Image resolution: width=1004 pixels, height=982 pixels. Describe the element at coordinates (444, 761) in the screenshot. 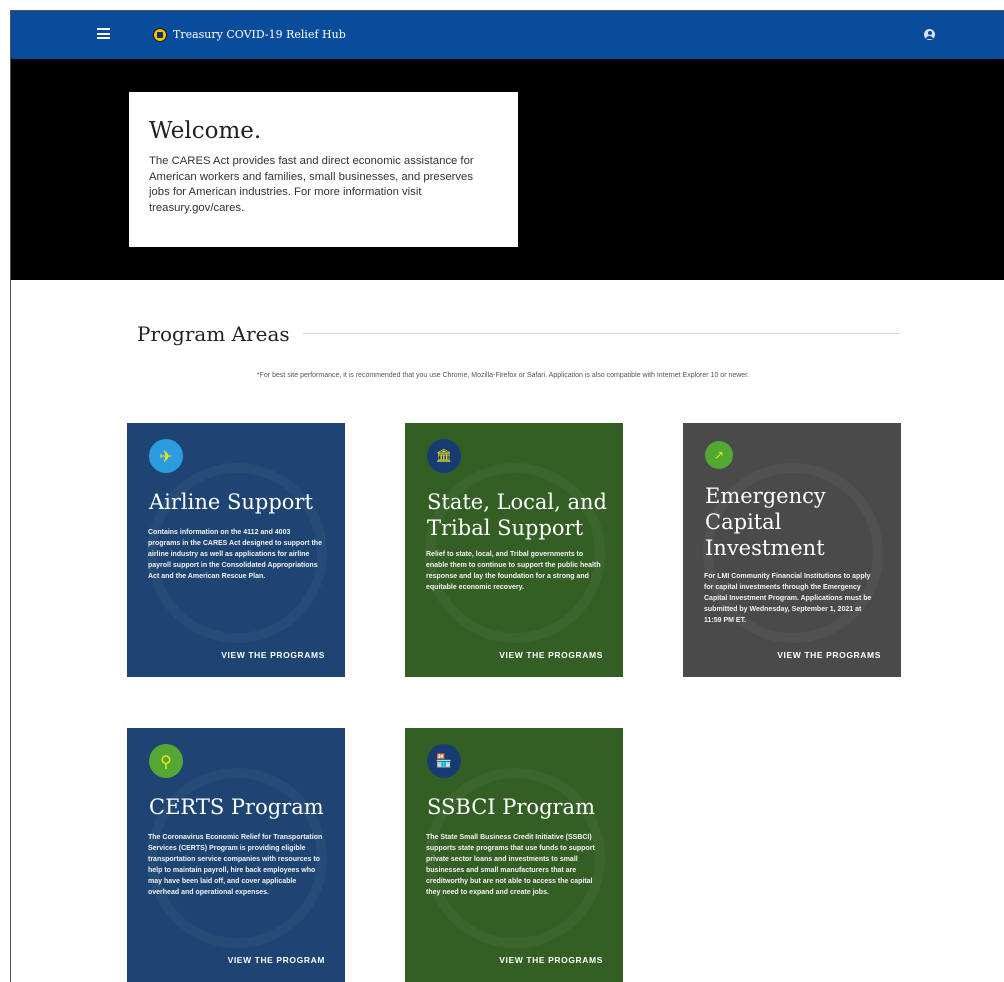

I see `storefront-icon: 🏪` at that location.